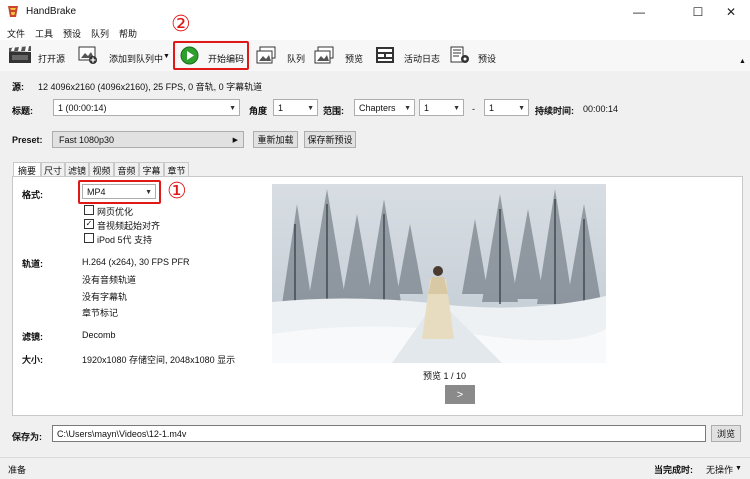 This screenshot has height=479, width=750. What do you see at coordinates (87, 139) in the screenshot?
I see `preset-selector-value: Fast 1080p30` at bounding box center [87, 139].